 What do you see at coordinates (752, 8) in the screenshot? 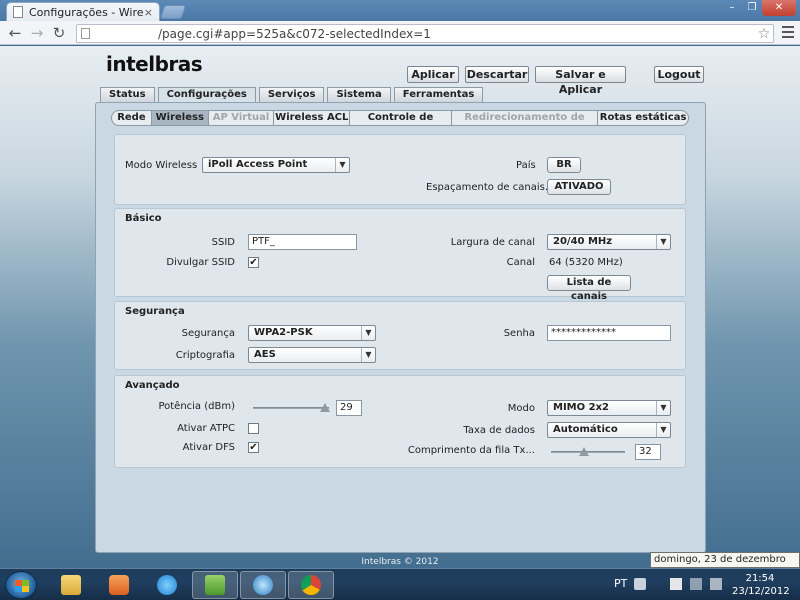
I see `restore-button: ❐` at bounding box center [752, 8].